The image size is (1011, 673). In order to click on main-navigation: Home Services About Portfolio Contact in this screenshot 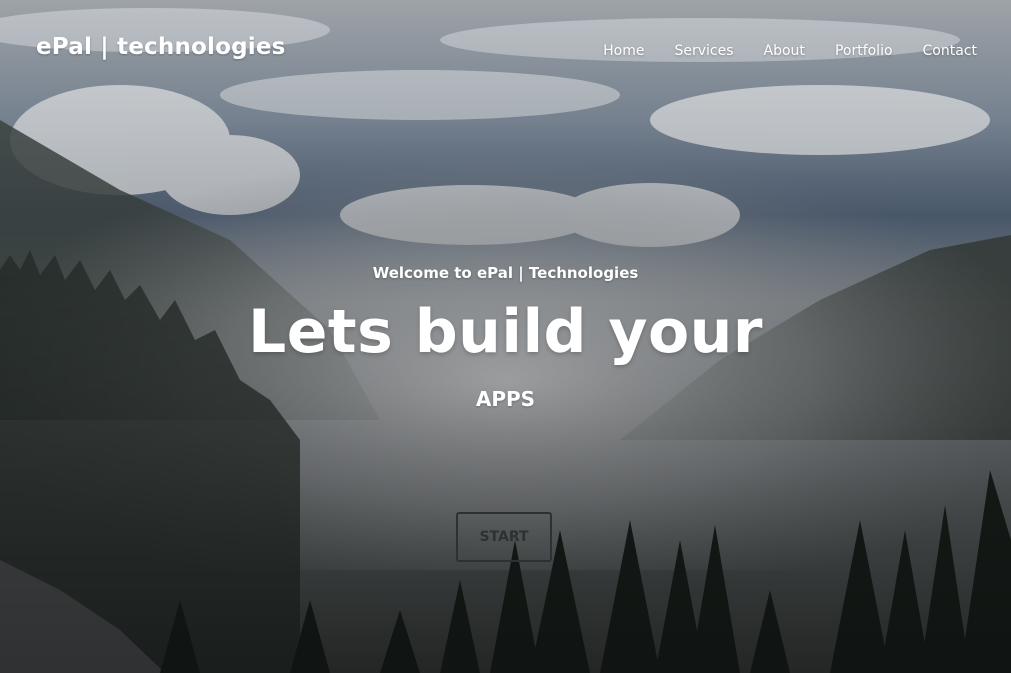, I will do `click(790, 49)`.